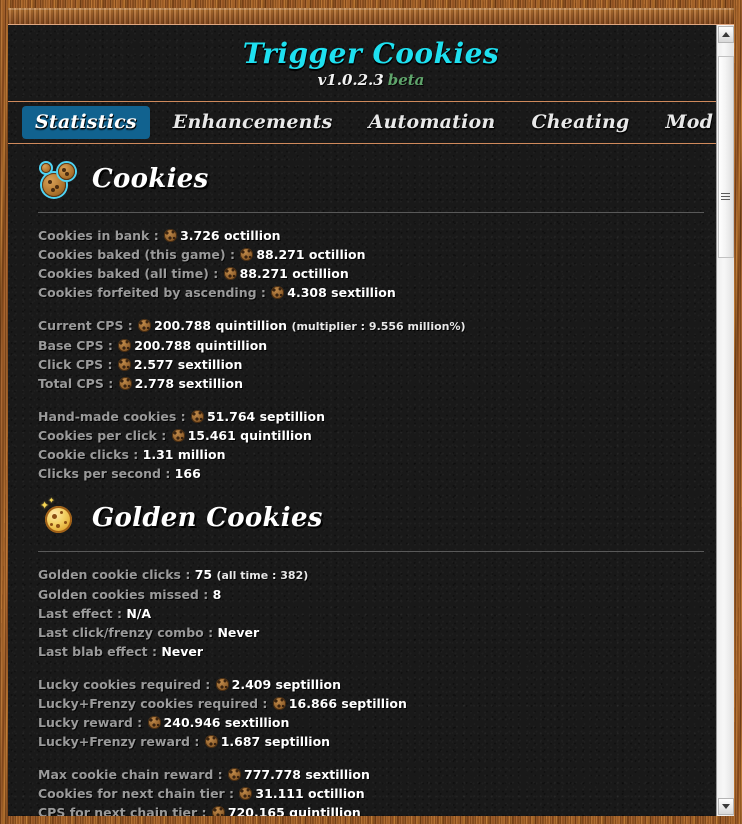  I want to click on stat-label: Last blab effect :, so click(97, 652).